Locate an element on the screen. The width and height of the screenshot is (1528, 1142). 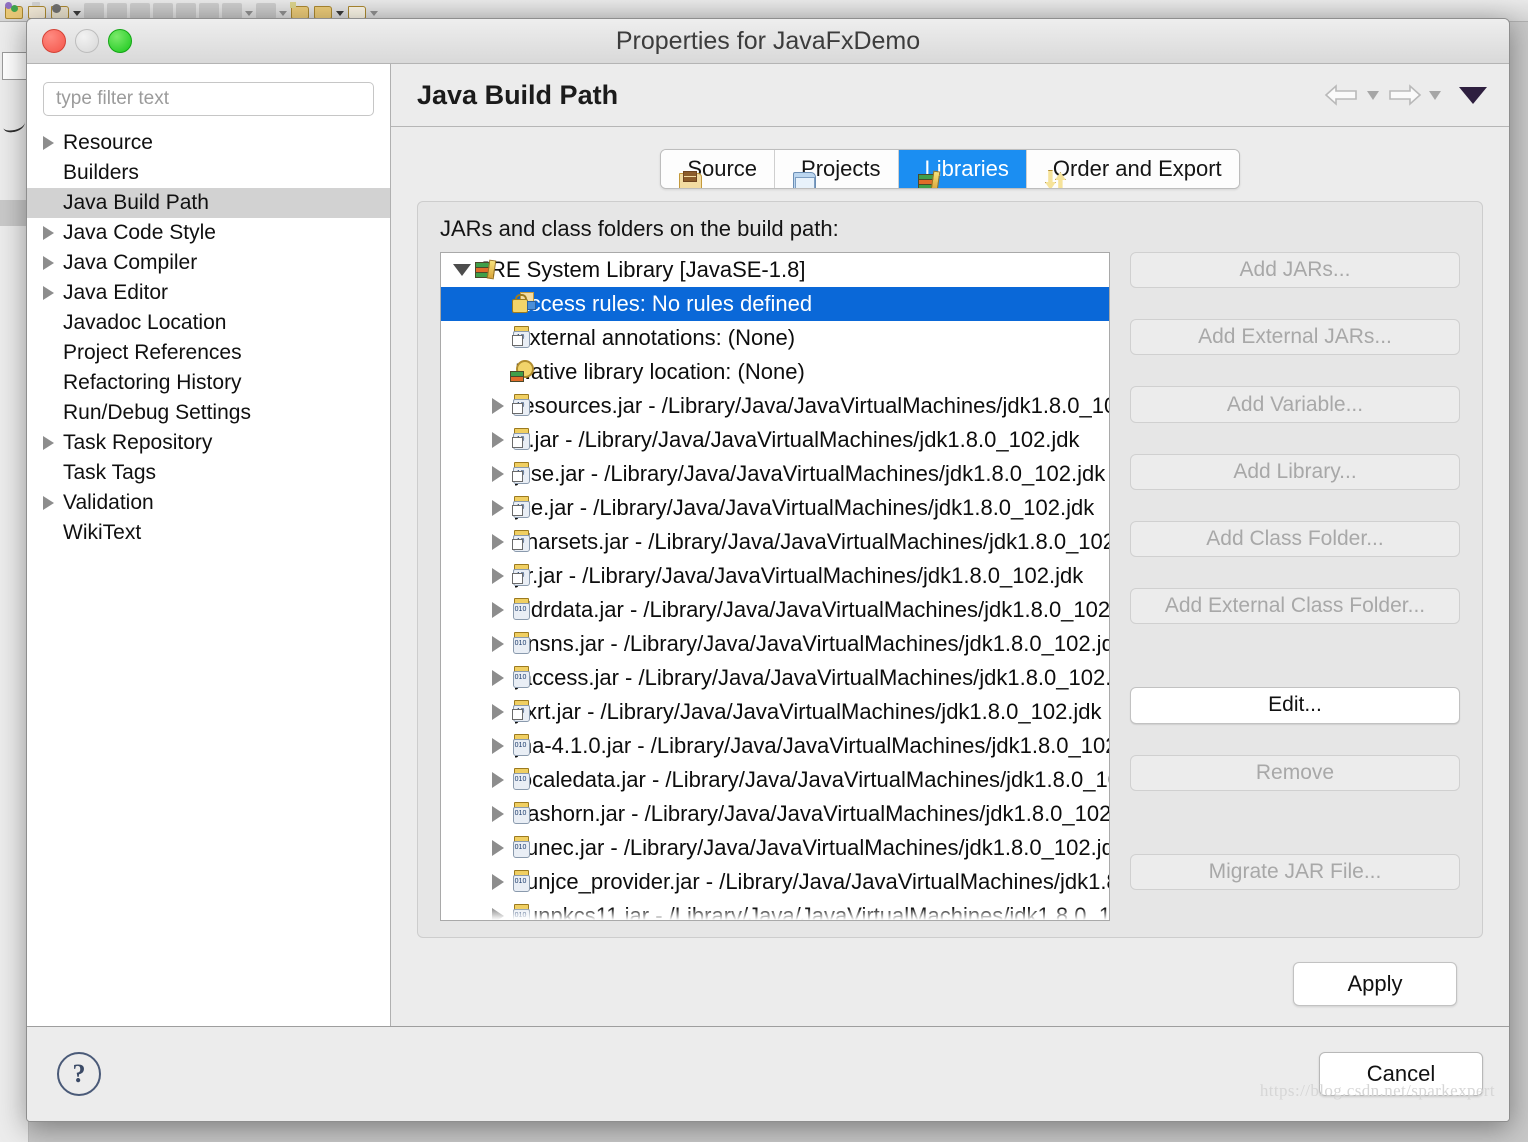
sidebar-item-label: Java Editor is located at coordinates (116, 292).